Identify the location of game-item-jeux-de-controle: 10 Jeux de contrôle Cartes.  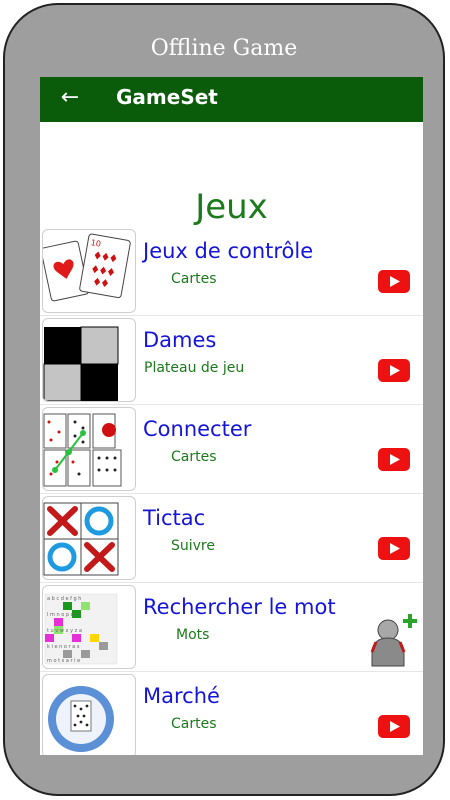
(231, 271).